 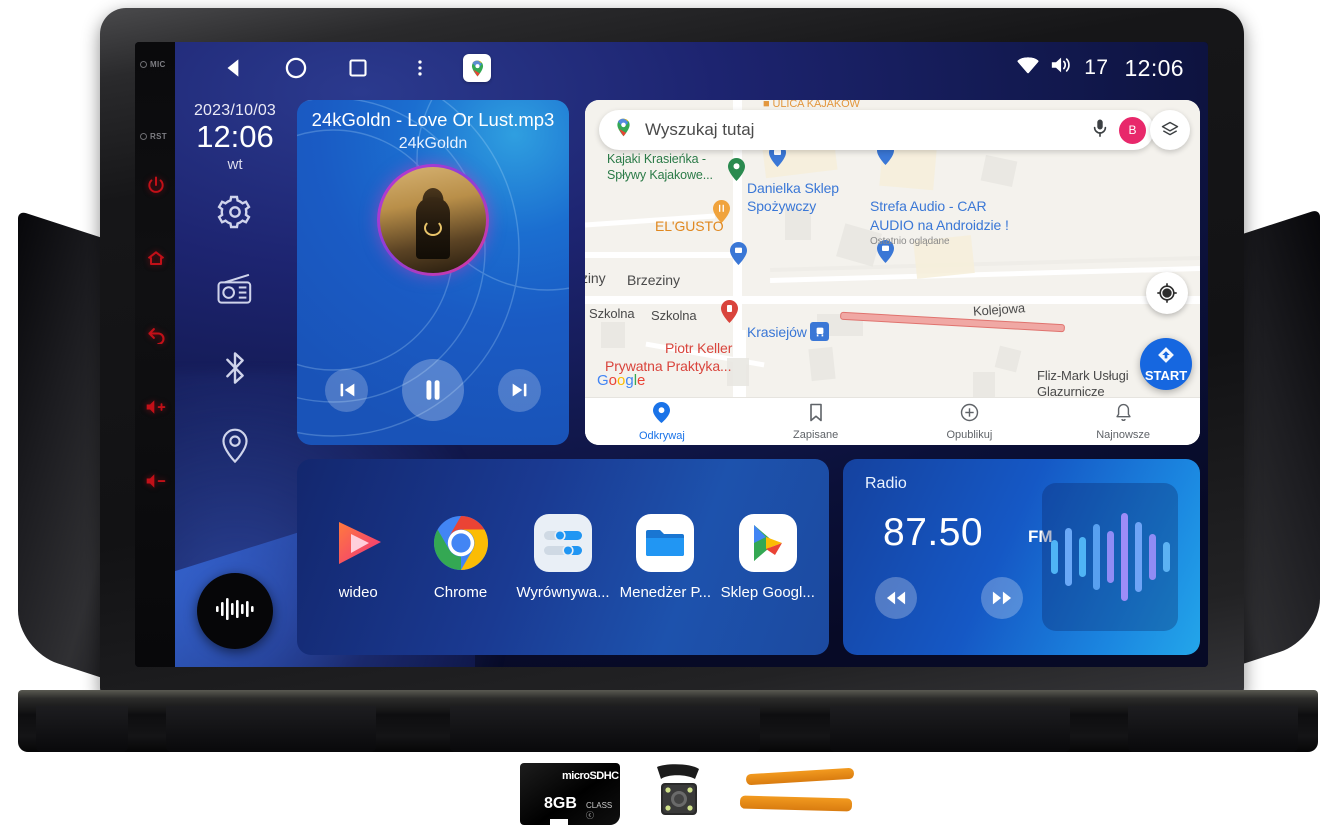 I want to click on route-highlight, so click(x=952, y=322).